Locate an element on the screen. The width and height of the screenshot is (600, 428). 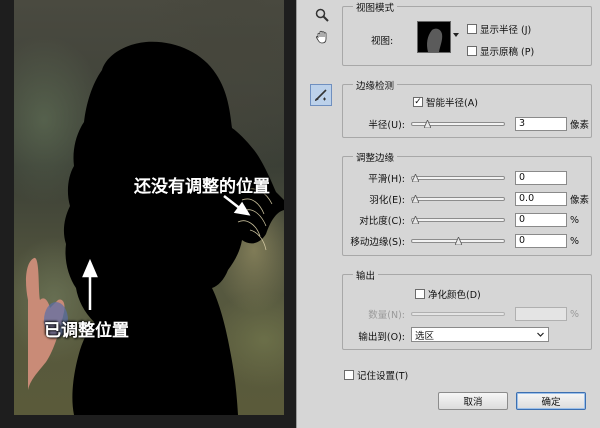
shift-edge-field: 0 is located at coordinates (541, 241).